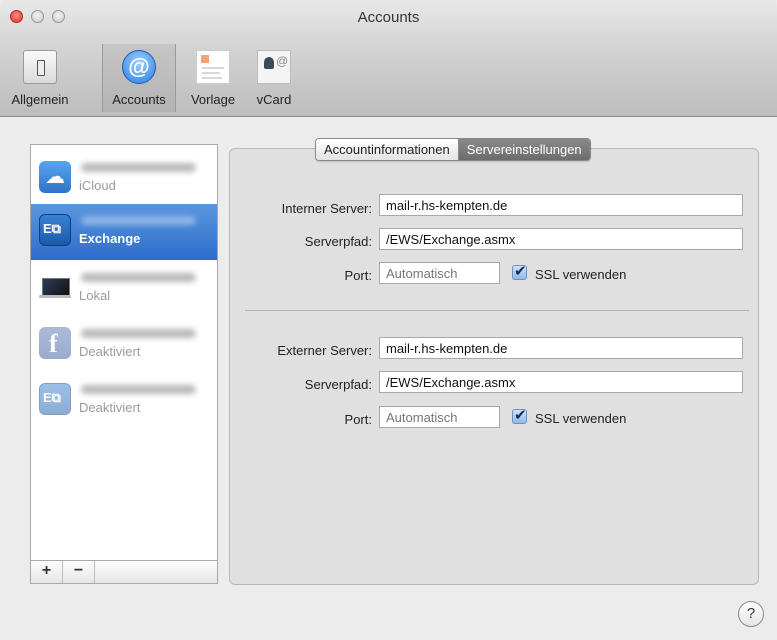  I want to click on external-path-field, so click(561, 382).